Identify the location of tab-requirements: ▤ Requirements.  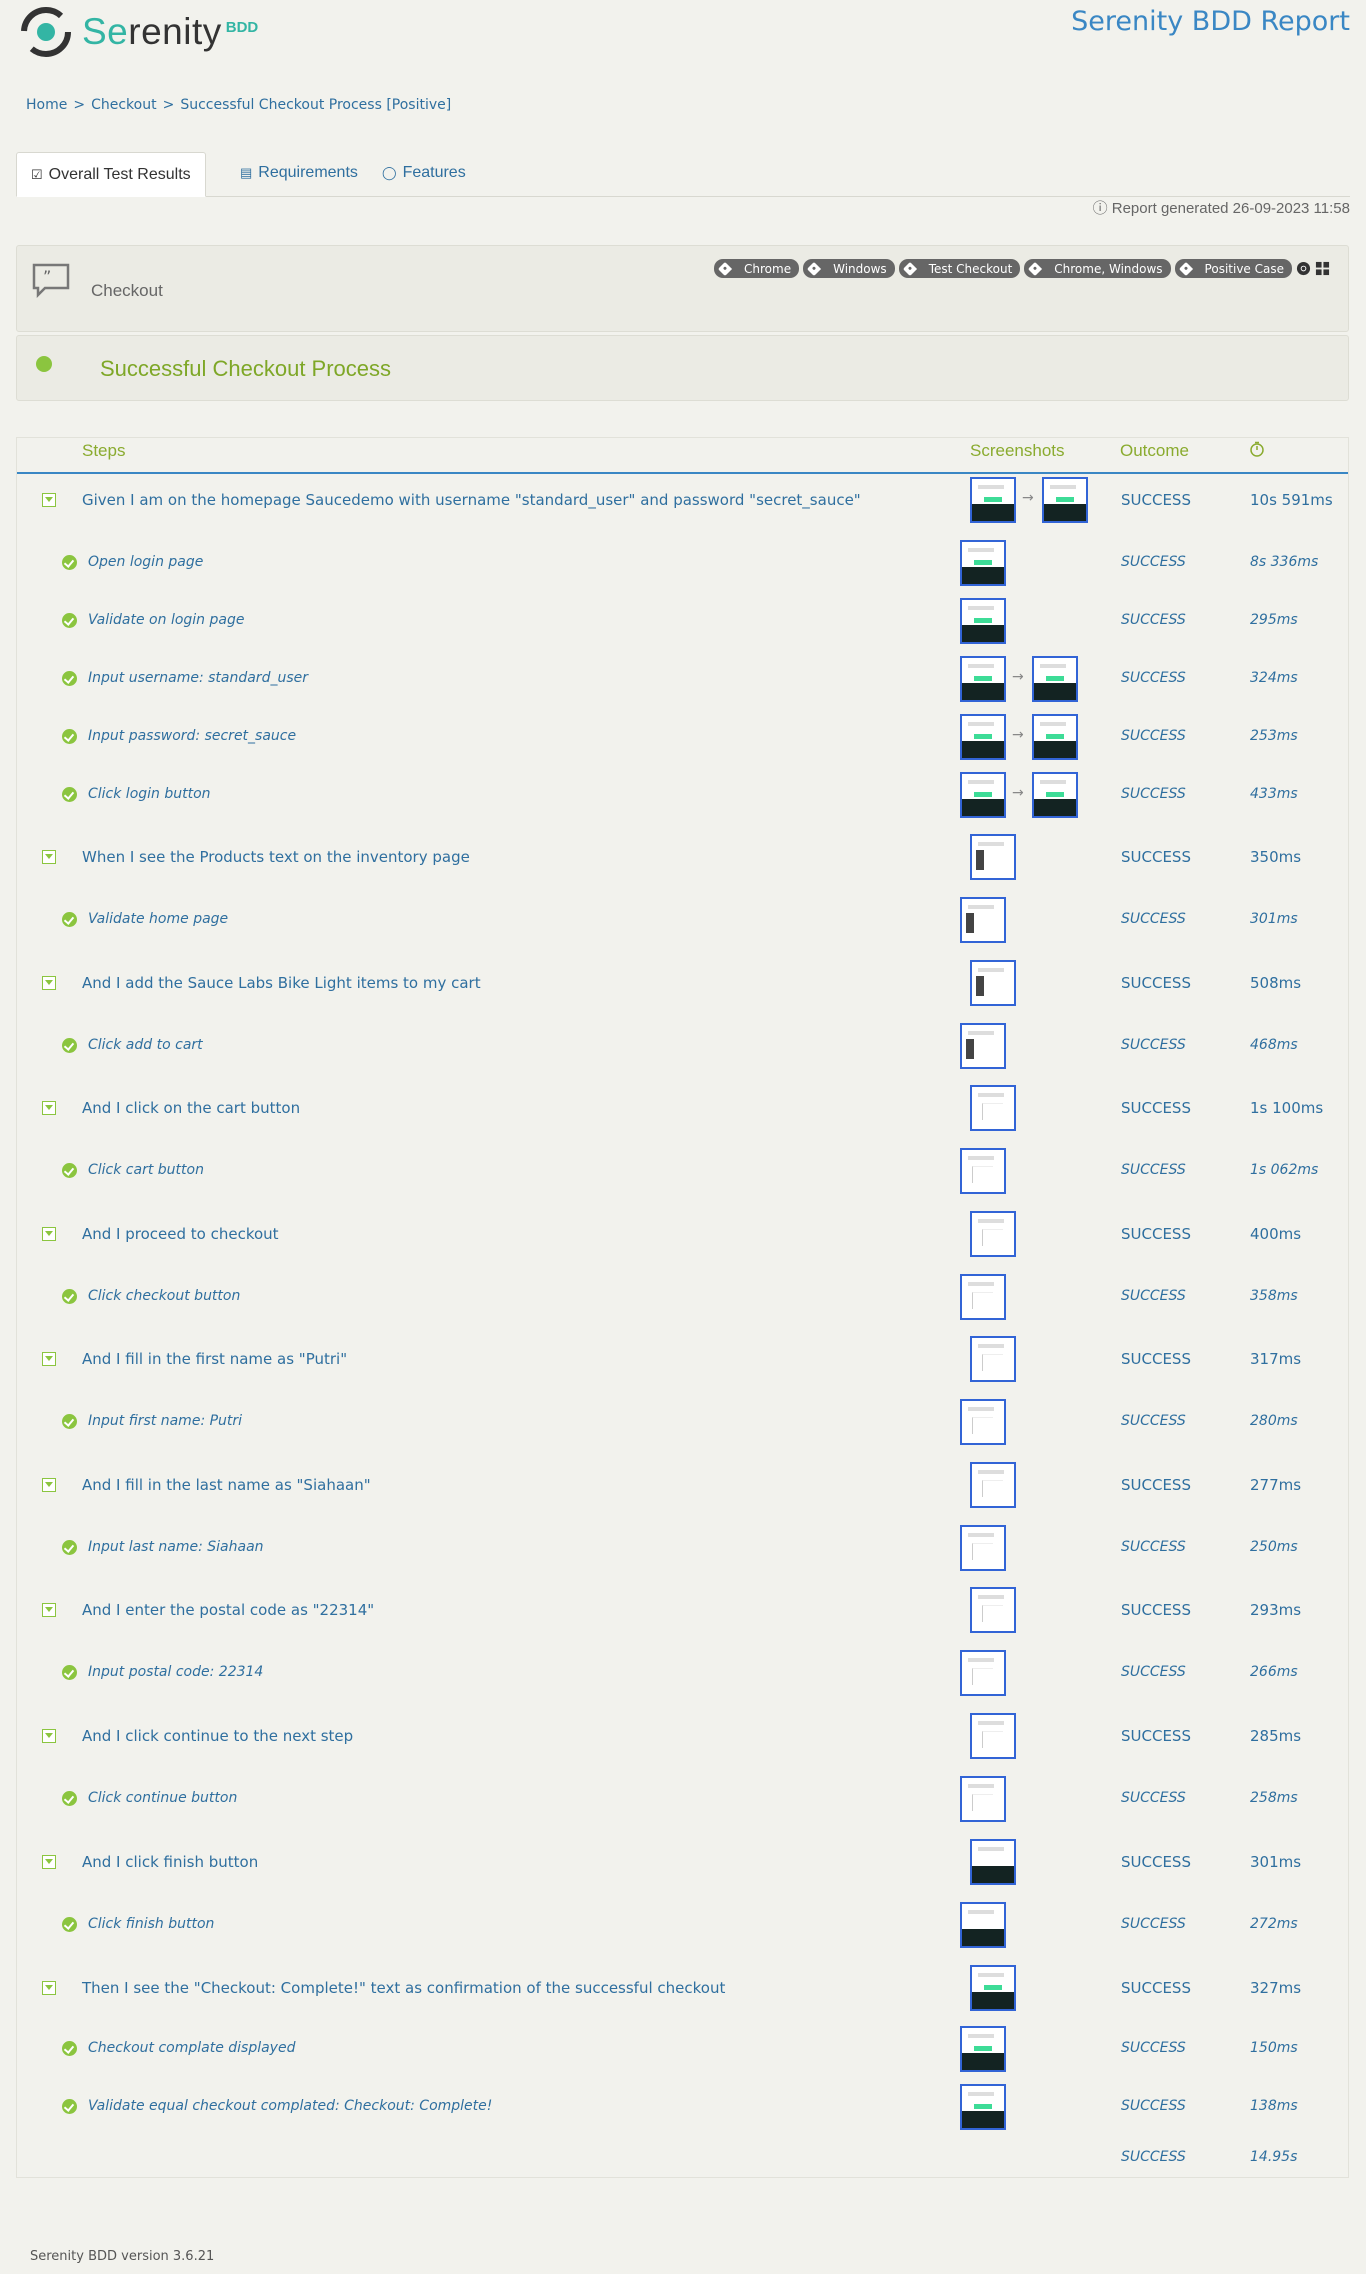
(299, 173).